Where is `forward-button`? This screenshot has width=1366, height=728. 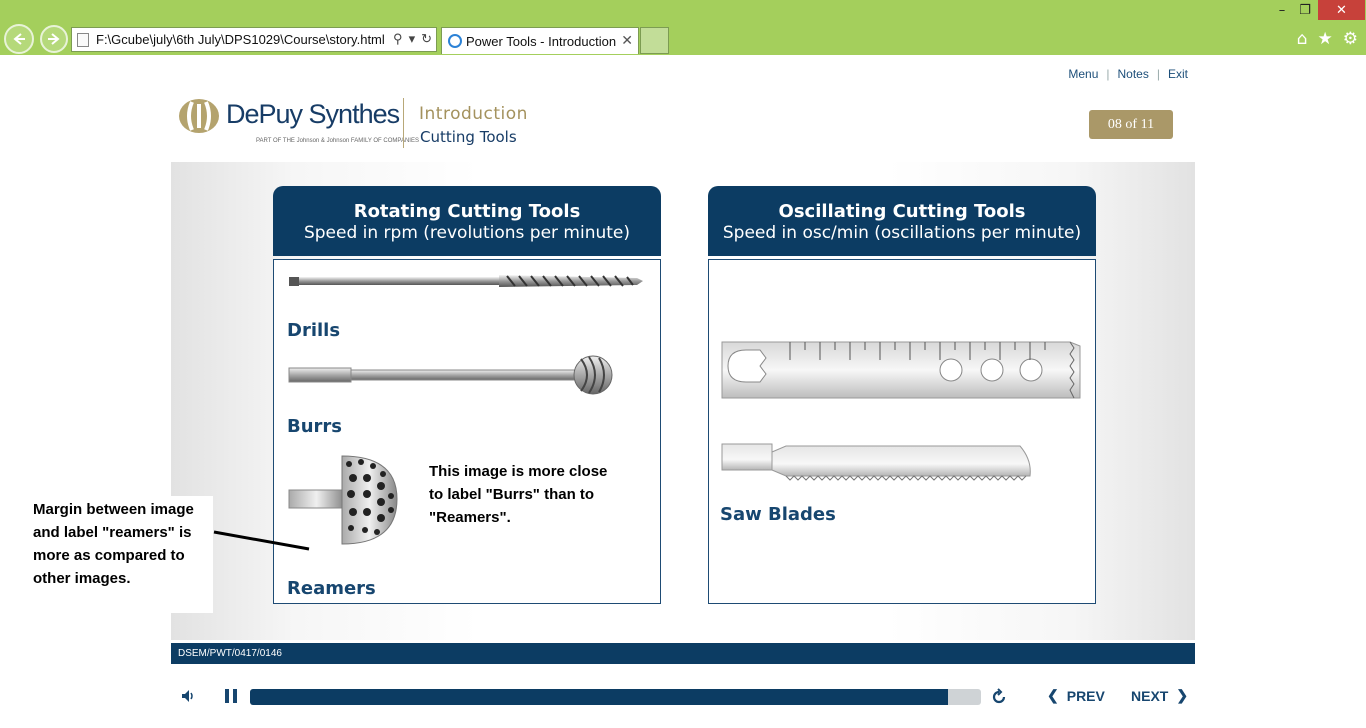 forward-button is located at coordinates (54, 39).